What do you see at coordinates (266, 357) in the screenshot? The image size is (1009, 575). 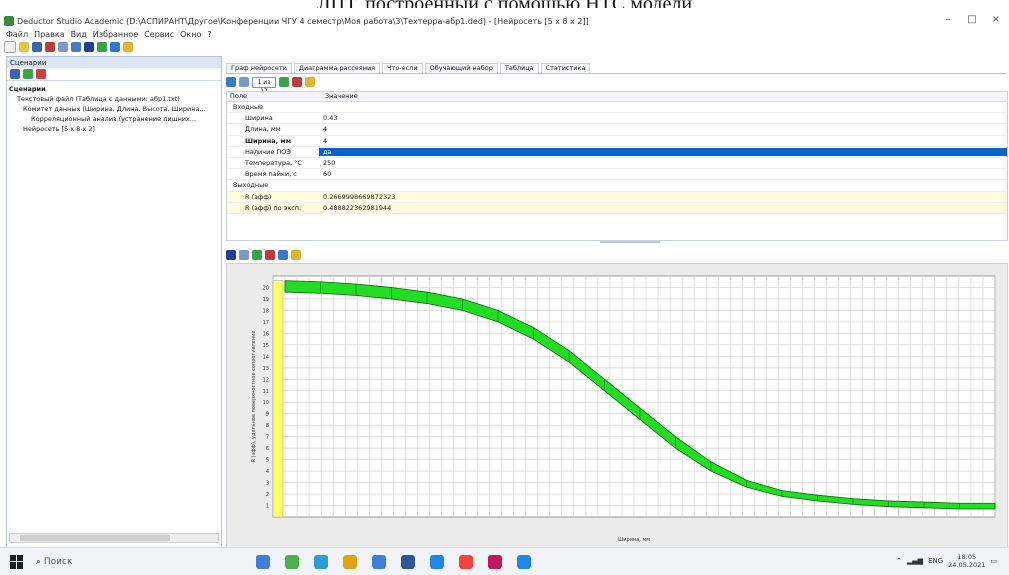 I see `y-tick-label: 14` at bounding box center [266, 357].